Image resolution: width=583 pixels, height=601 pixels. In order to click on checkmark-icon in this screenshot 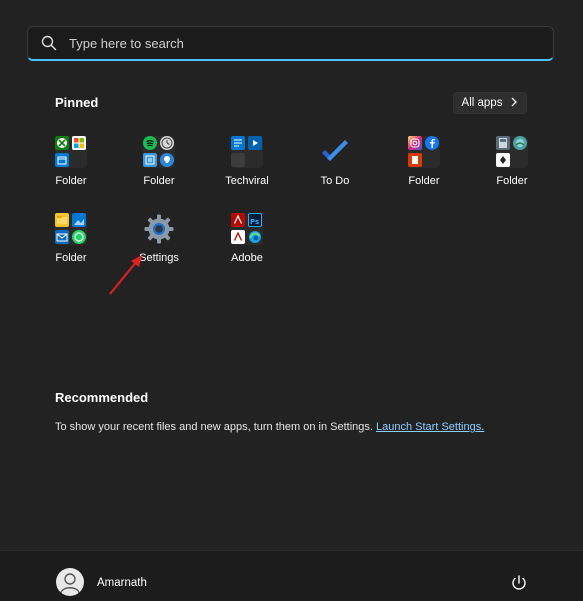, I will do `click(335, 152)`.